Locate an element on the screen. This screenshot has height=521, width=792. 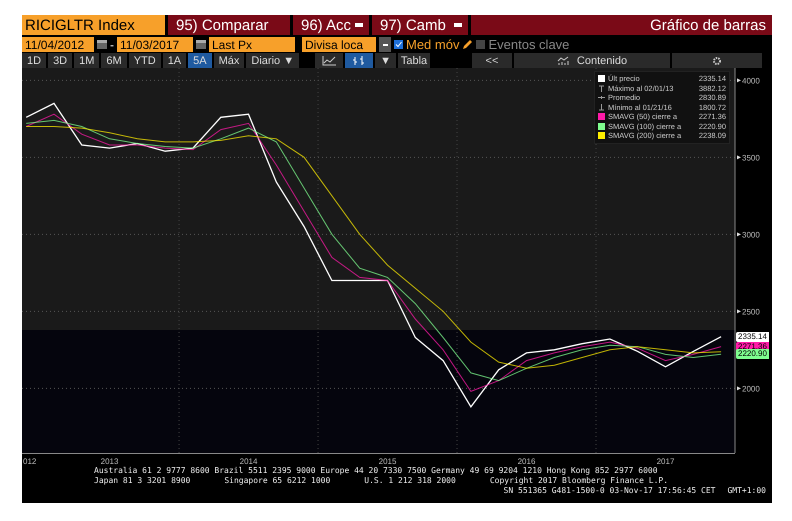
contents-button: Contenido is located at coordinates (592, 60).